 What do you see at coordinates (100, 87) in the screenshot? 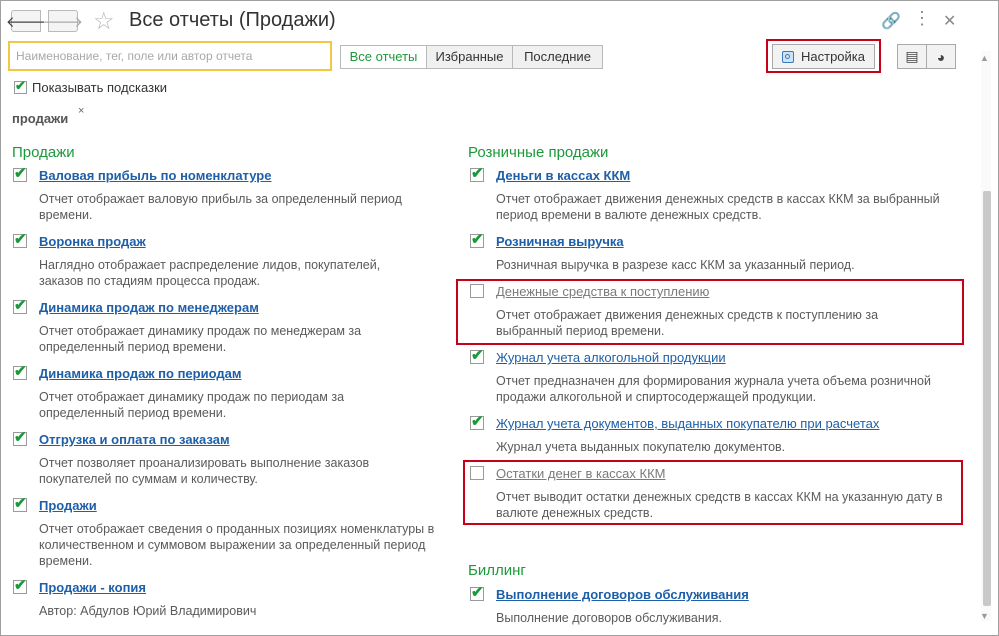
I see `show-hints-label: Показывать подсказки` at bounding box center [100, 87].